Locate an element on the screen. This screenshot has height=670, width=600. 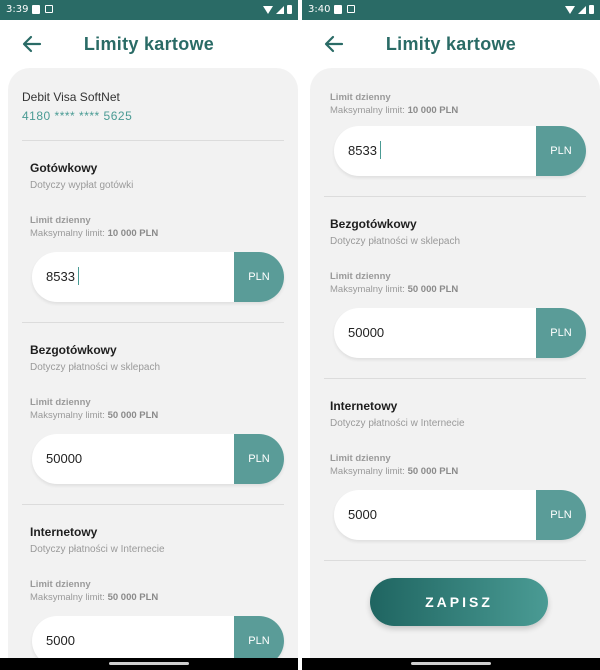
section-title: Gotówkowy is located at coordinates (64, 168).